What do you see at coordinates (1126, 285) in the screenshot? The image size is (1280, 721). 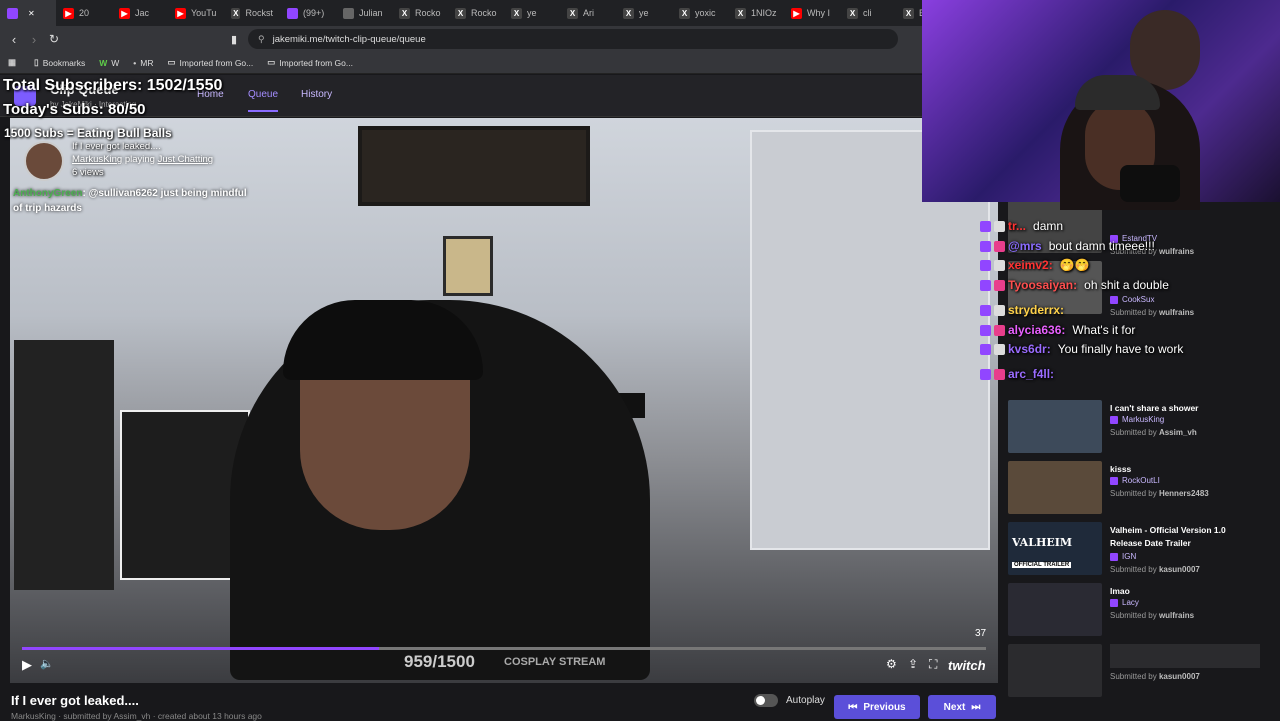 I see `chat-text: oh shit a double` at bounding box center [1126, 285].